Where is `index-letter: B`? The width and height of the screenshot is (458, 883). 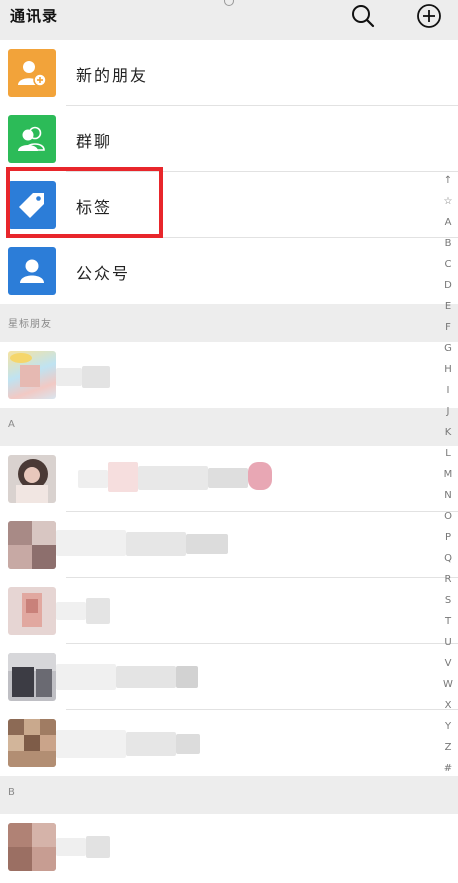 index-letter: B is located at coordinates (448, 243).